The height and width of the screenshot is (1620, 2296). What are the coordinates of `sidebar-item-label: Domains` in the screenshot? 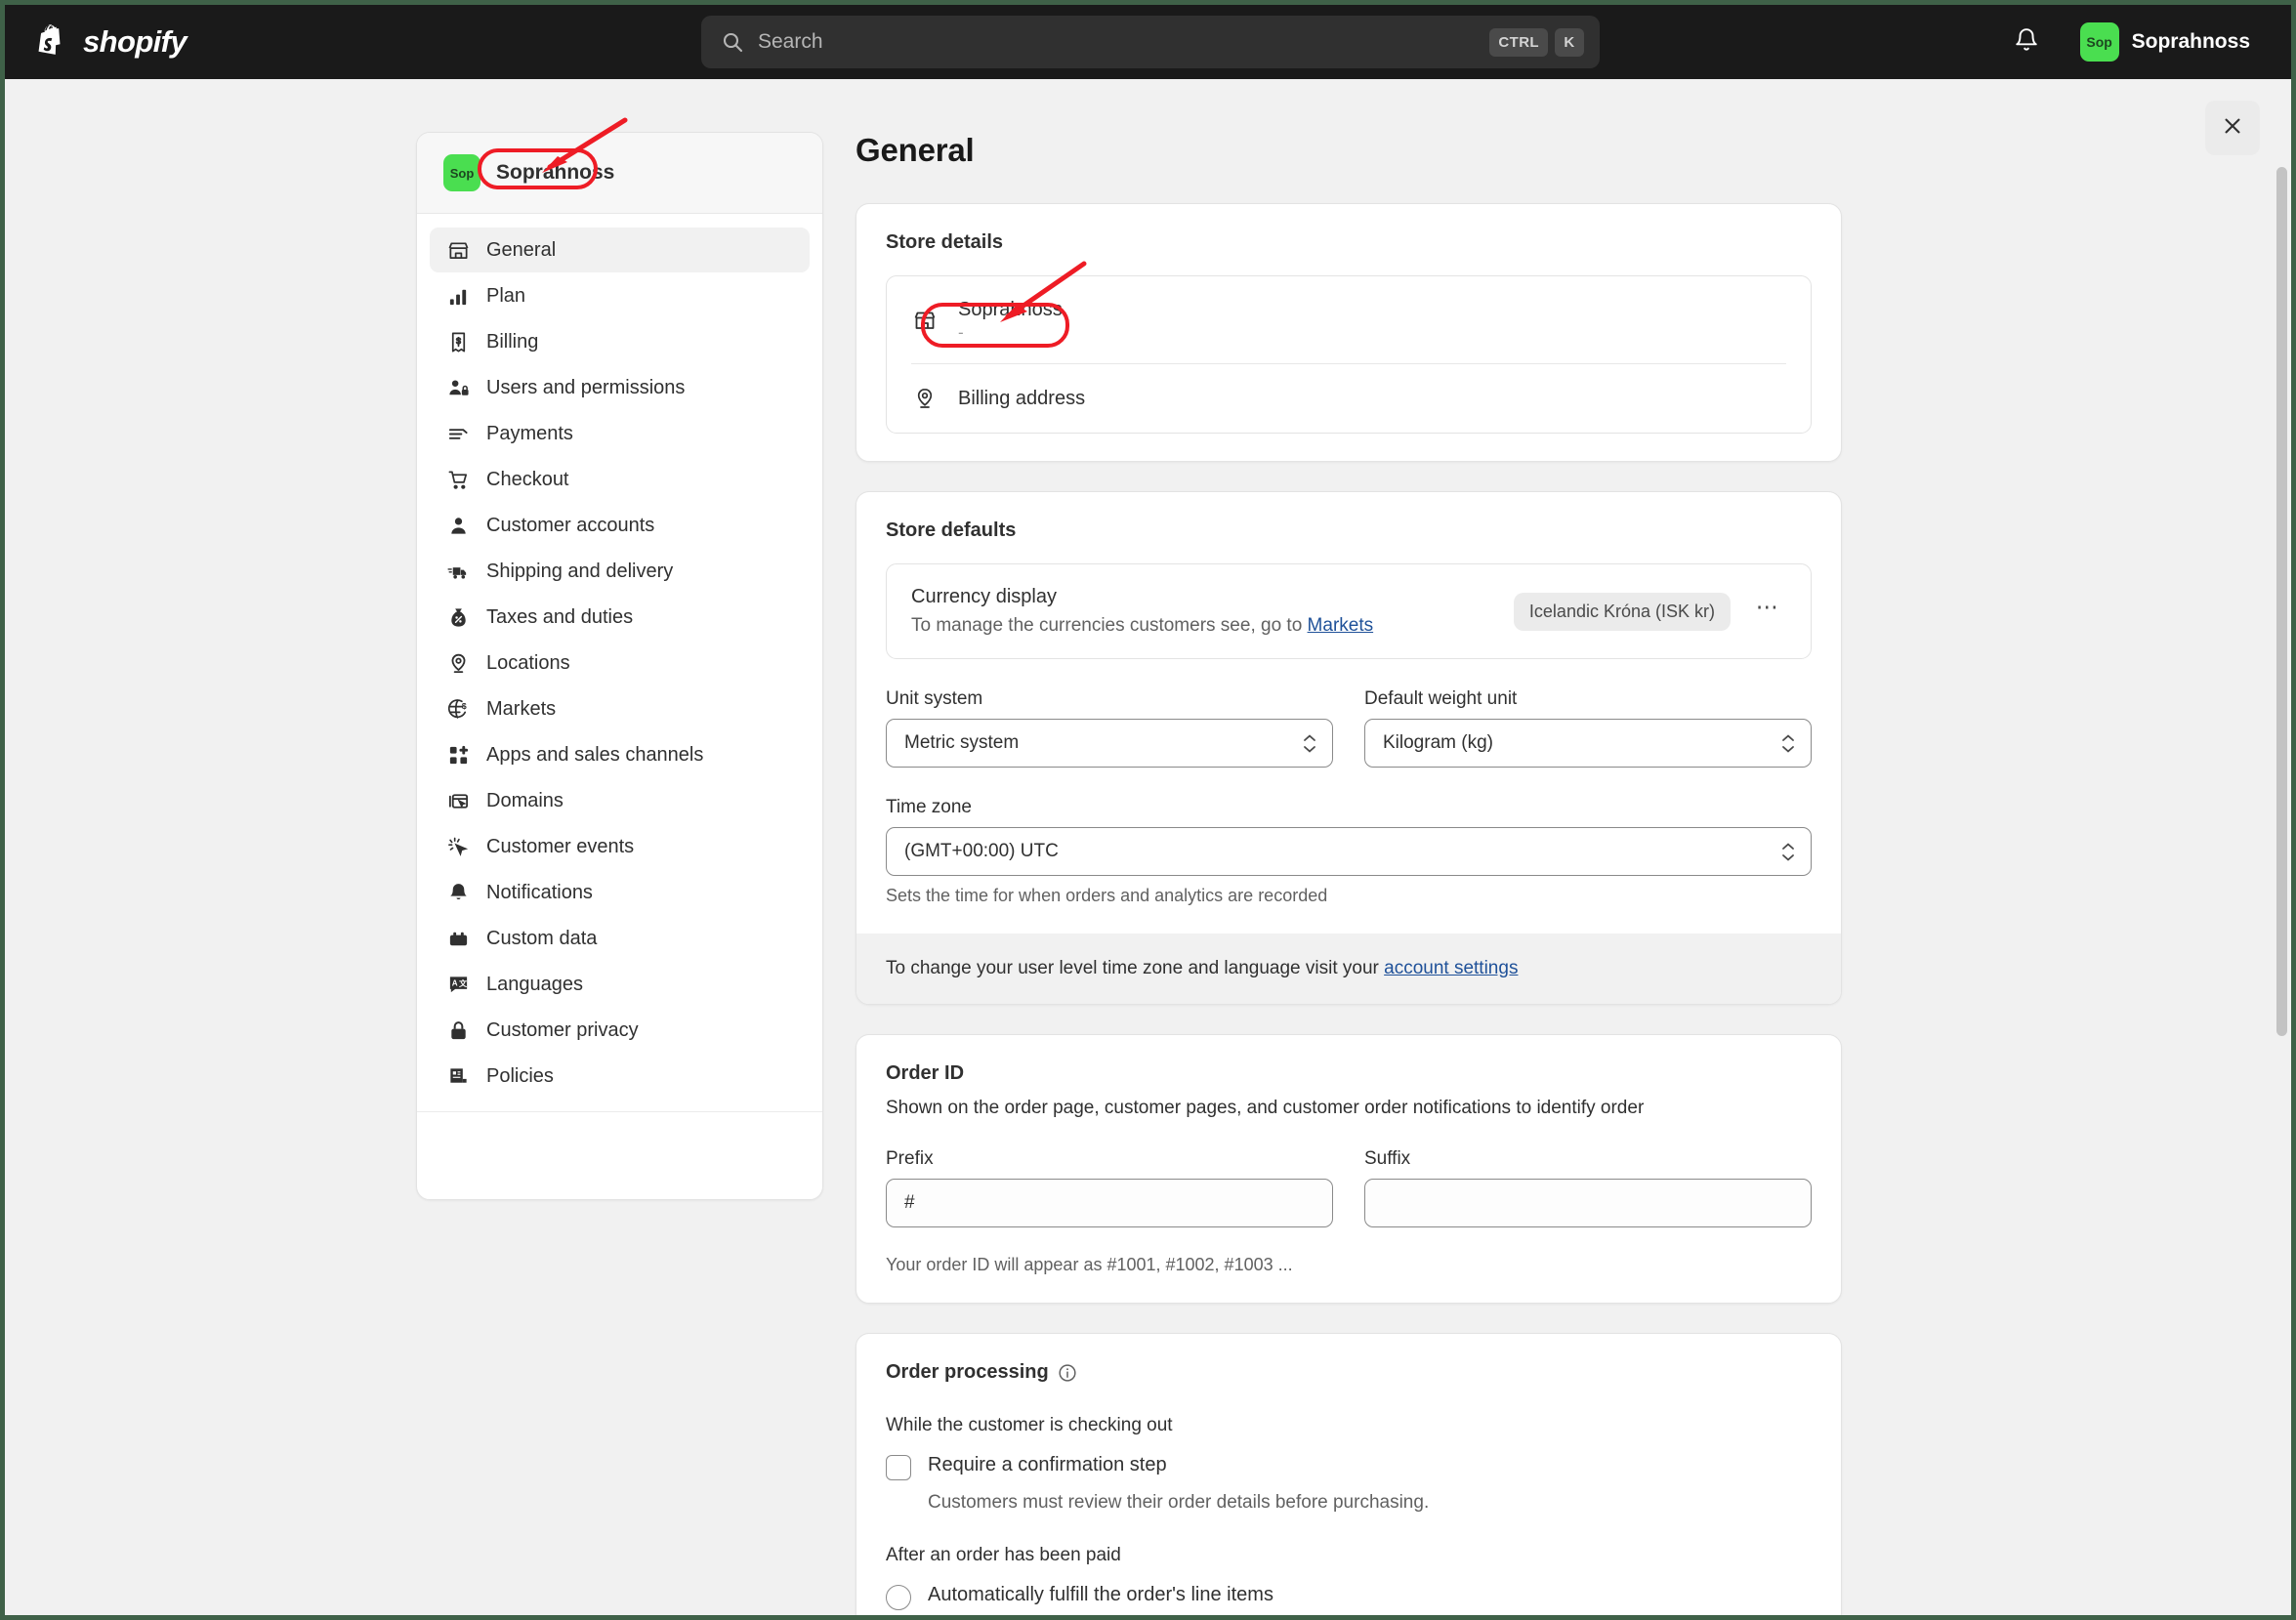 It's located at (525, 800).